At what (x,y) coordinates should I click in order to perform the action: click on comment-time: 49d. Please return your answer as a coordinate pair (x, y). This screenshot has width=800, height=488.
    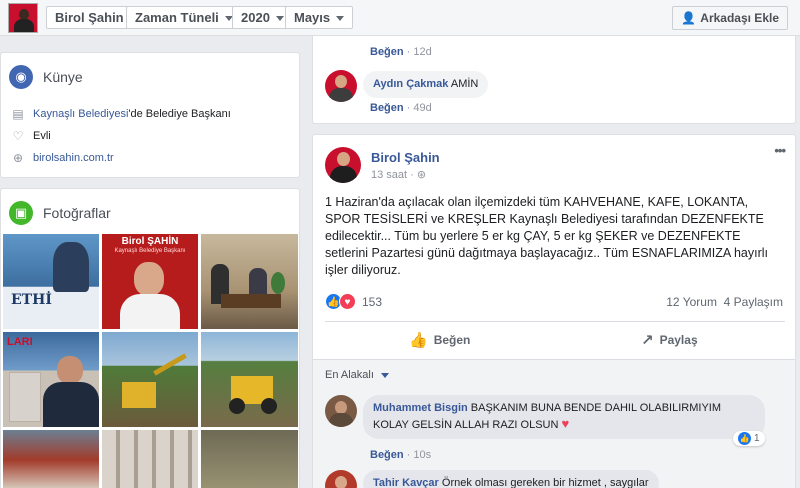
    Looking at the image, I should click on (422, 108).